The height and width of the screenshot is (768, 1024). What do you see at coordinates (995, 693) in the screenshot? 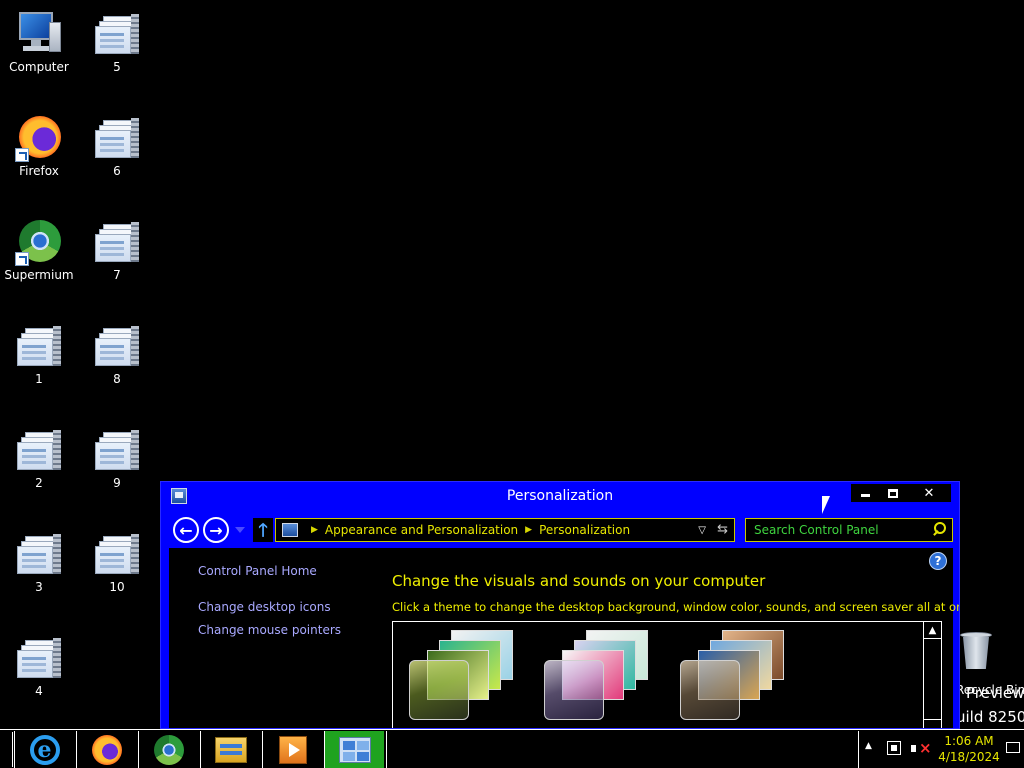
I see `build-watermark-line1: Preview` at bounding box center [995, 693].